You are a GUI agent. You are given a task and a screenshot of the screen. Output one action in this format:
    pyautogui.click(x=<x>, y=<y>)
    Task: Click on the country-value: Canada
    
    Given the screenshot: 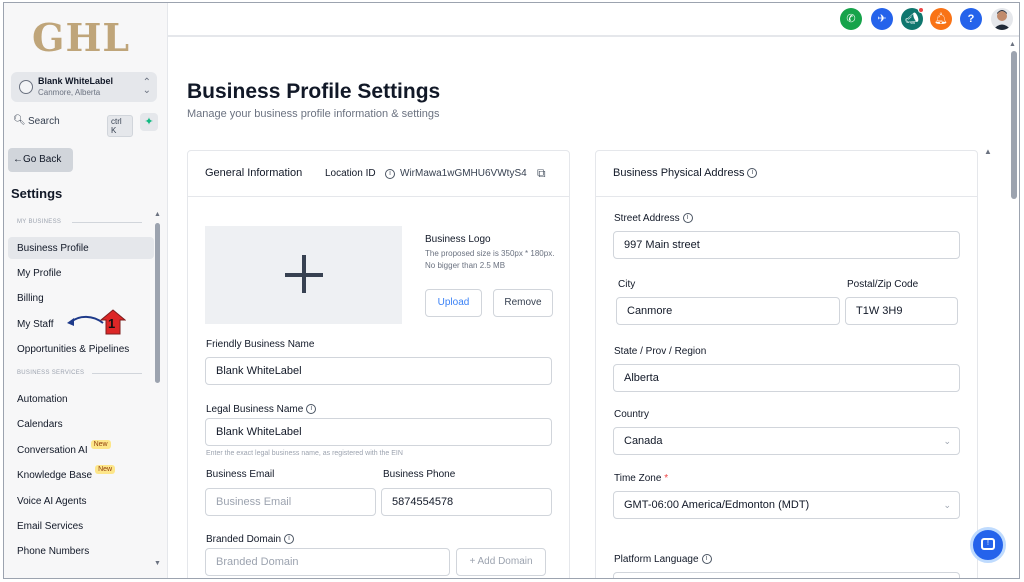 What is the action you would take?
    pyautogui.click(x=643, y=441)
    